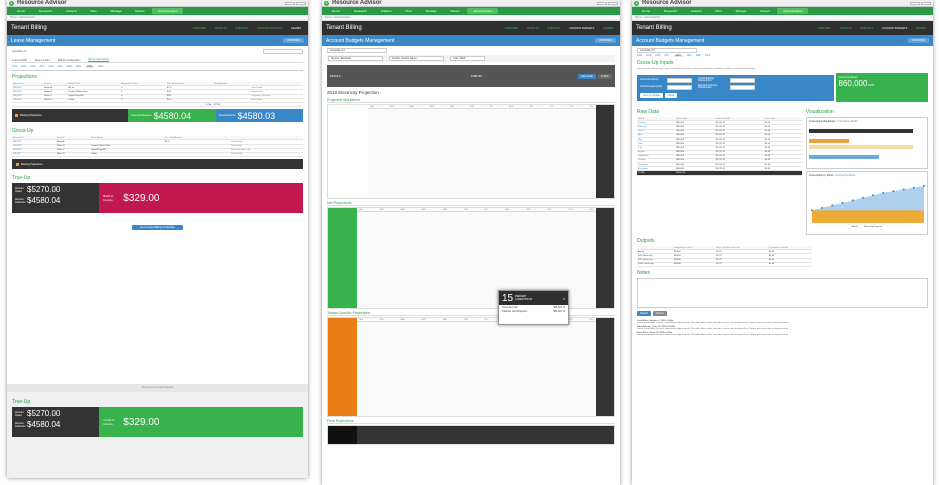 Image resolution: width=940 pixels, height=485 pixels. Describe the element at coordinates (21, 11) in the screenshot. I see `nav-home: Home` at that location.